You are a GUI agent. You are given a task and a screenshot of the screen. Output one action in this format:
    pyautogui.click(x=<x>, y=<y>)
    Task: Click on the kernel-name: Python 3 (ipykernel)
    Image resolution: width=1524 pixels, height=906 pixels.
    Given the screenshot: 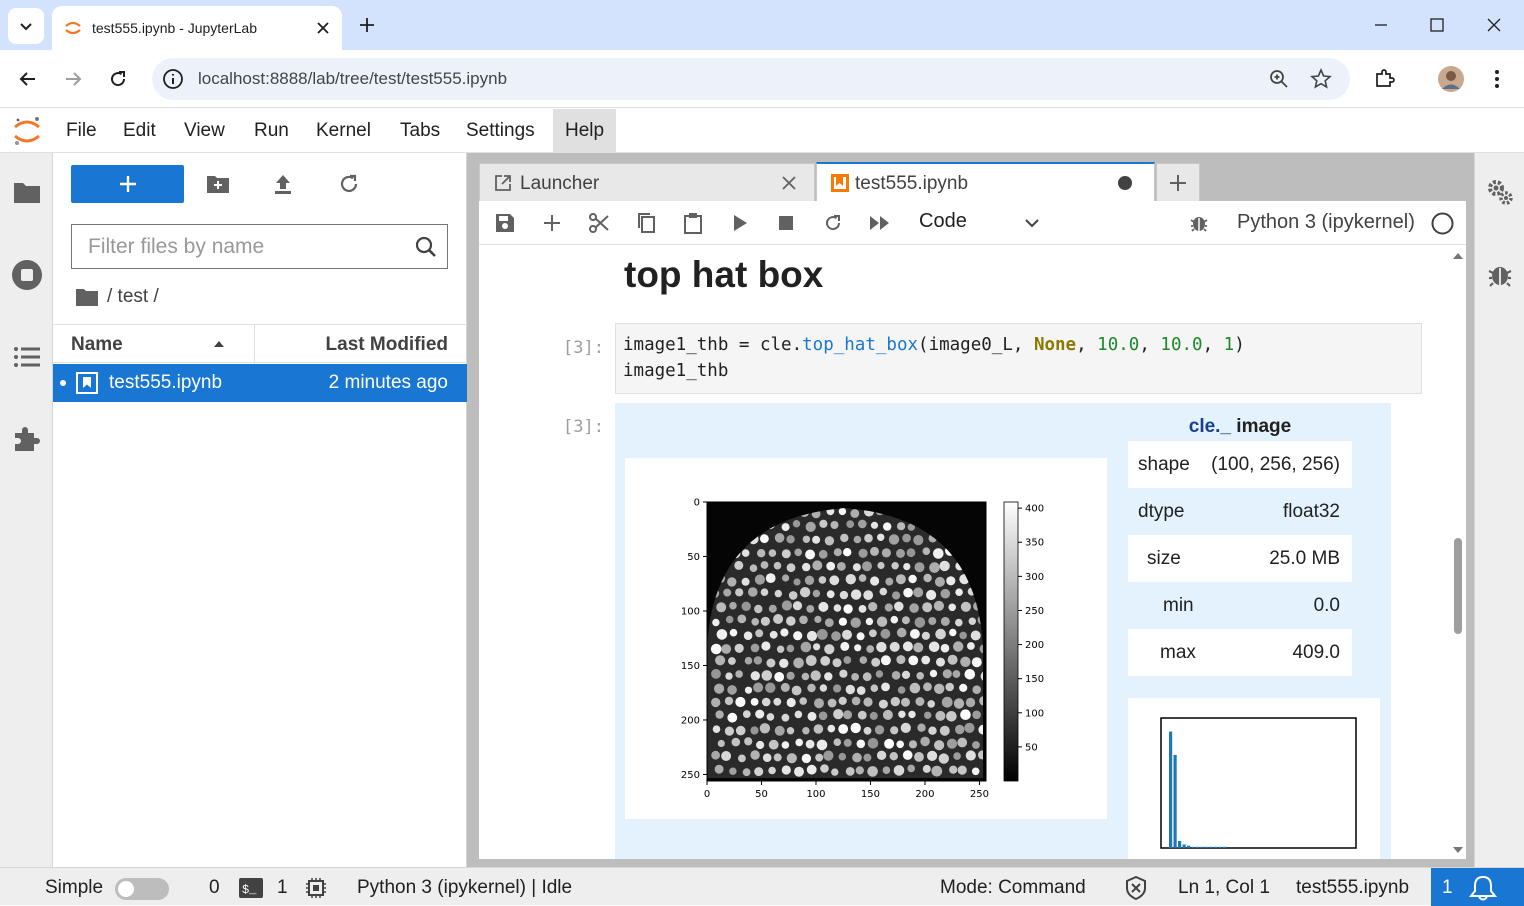 What is the action you would take?
    pyautogui.click(x=1326, y=222)
    